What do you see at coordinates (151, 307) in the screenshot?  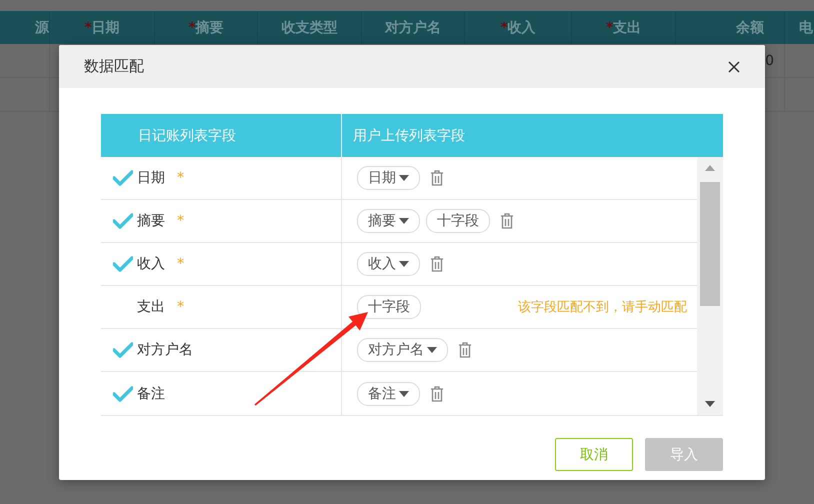 I see `field-label: 支出` at bounding box center [151, 307].